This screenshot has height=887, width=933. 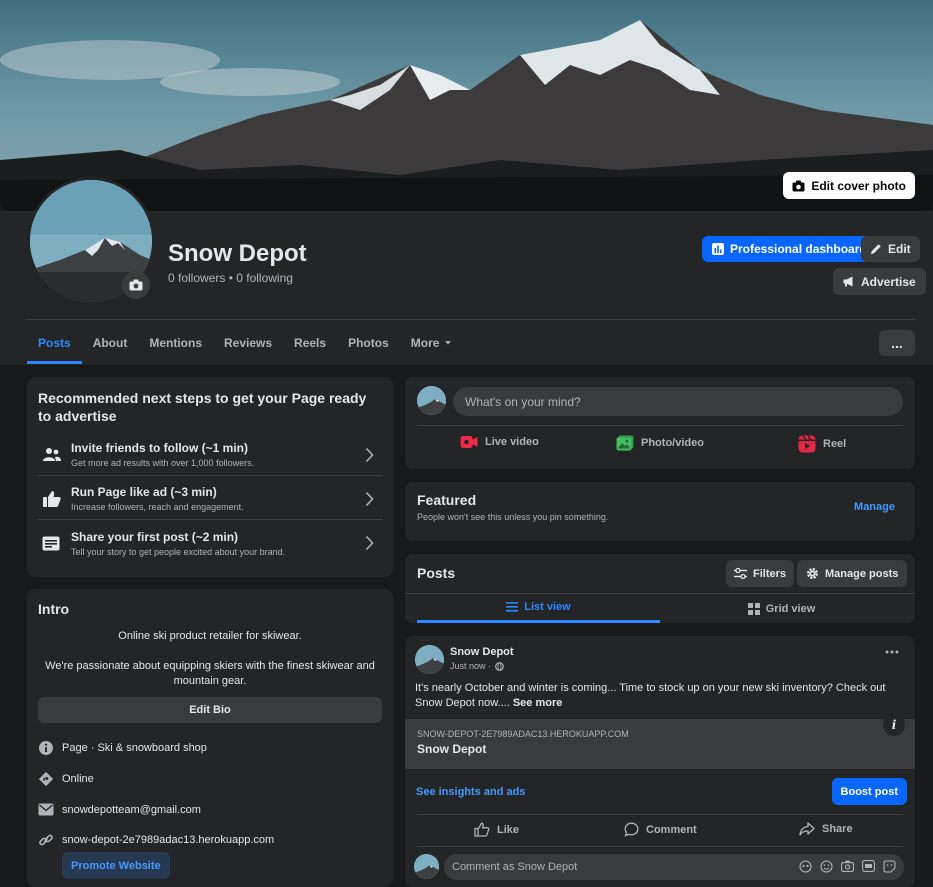 What do you see at coordinates (790, 608) in the screenshot?
I see `grid-view-label: Grid view` at bounding box center [790, 608].